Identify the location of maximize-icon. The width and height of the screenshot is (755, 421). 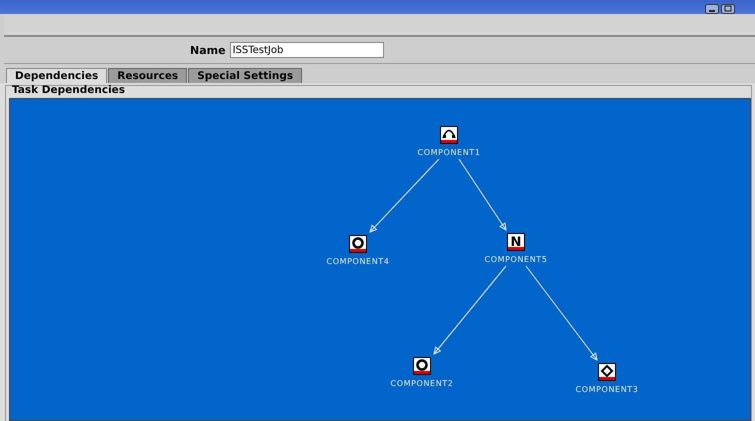
(728, 9).